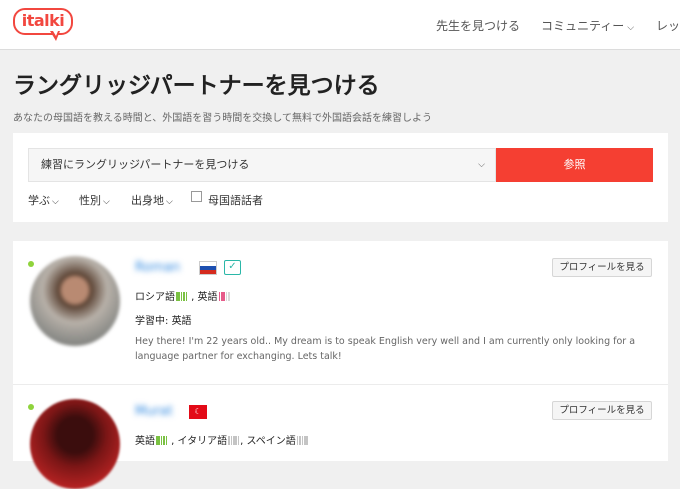 The height and width of the screenshot is (489, 680). I want to click on partner-languages: 英語 , イタリア語, スペイン語, so click(222, 440).